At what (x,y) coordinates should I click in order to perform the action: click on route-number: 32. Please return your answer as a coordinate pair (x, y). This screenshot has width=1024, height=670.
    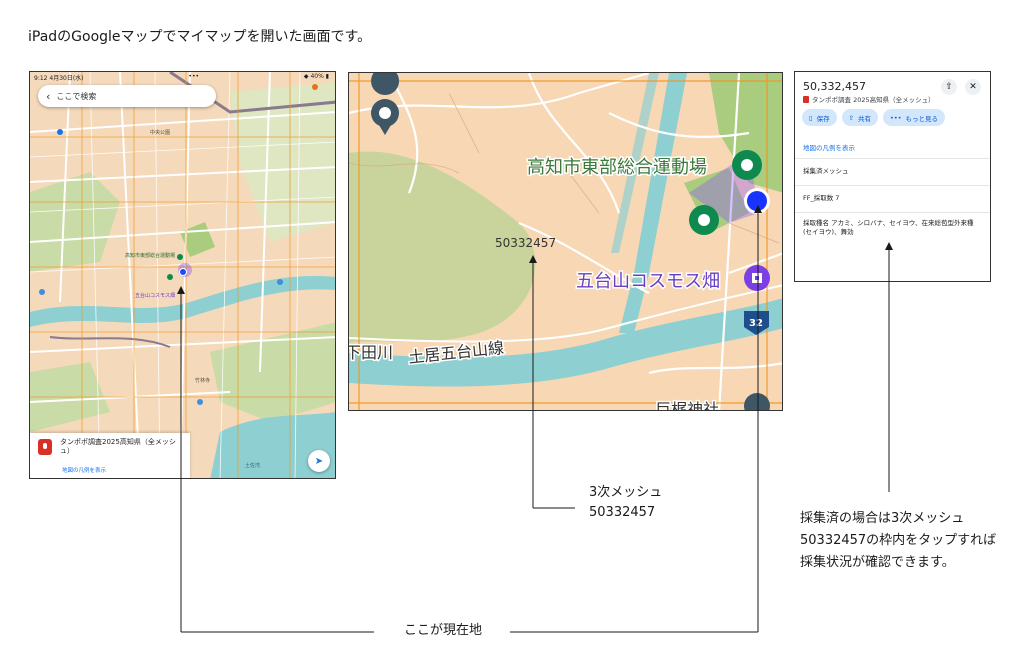
    Looking at the image, I should click on (756, 323).